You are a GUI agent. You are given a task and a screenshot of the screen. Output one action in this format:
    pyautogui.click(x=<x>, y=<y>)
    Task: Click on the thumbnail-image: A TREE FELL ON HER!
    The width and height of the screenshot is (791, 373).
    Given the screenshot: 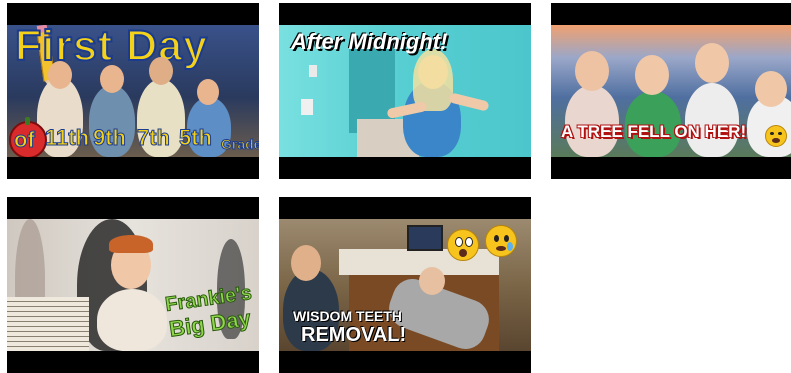 What is the action you would take?
    pyautogui.click(x=671, y=91)
    